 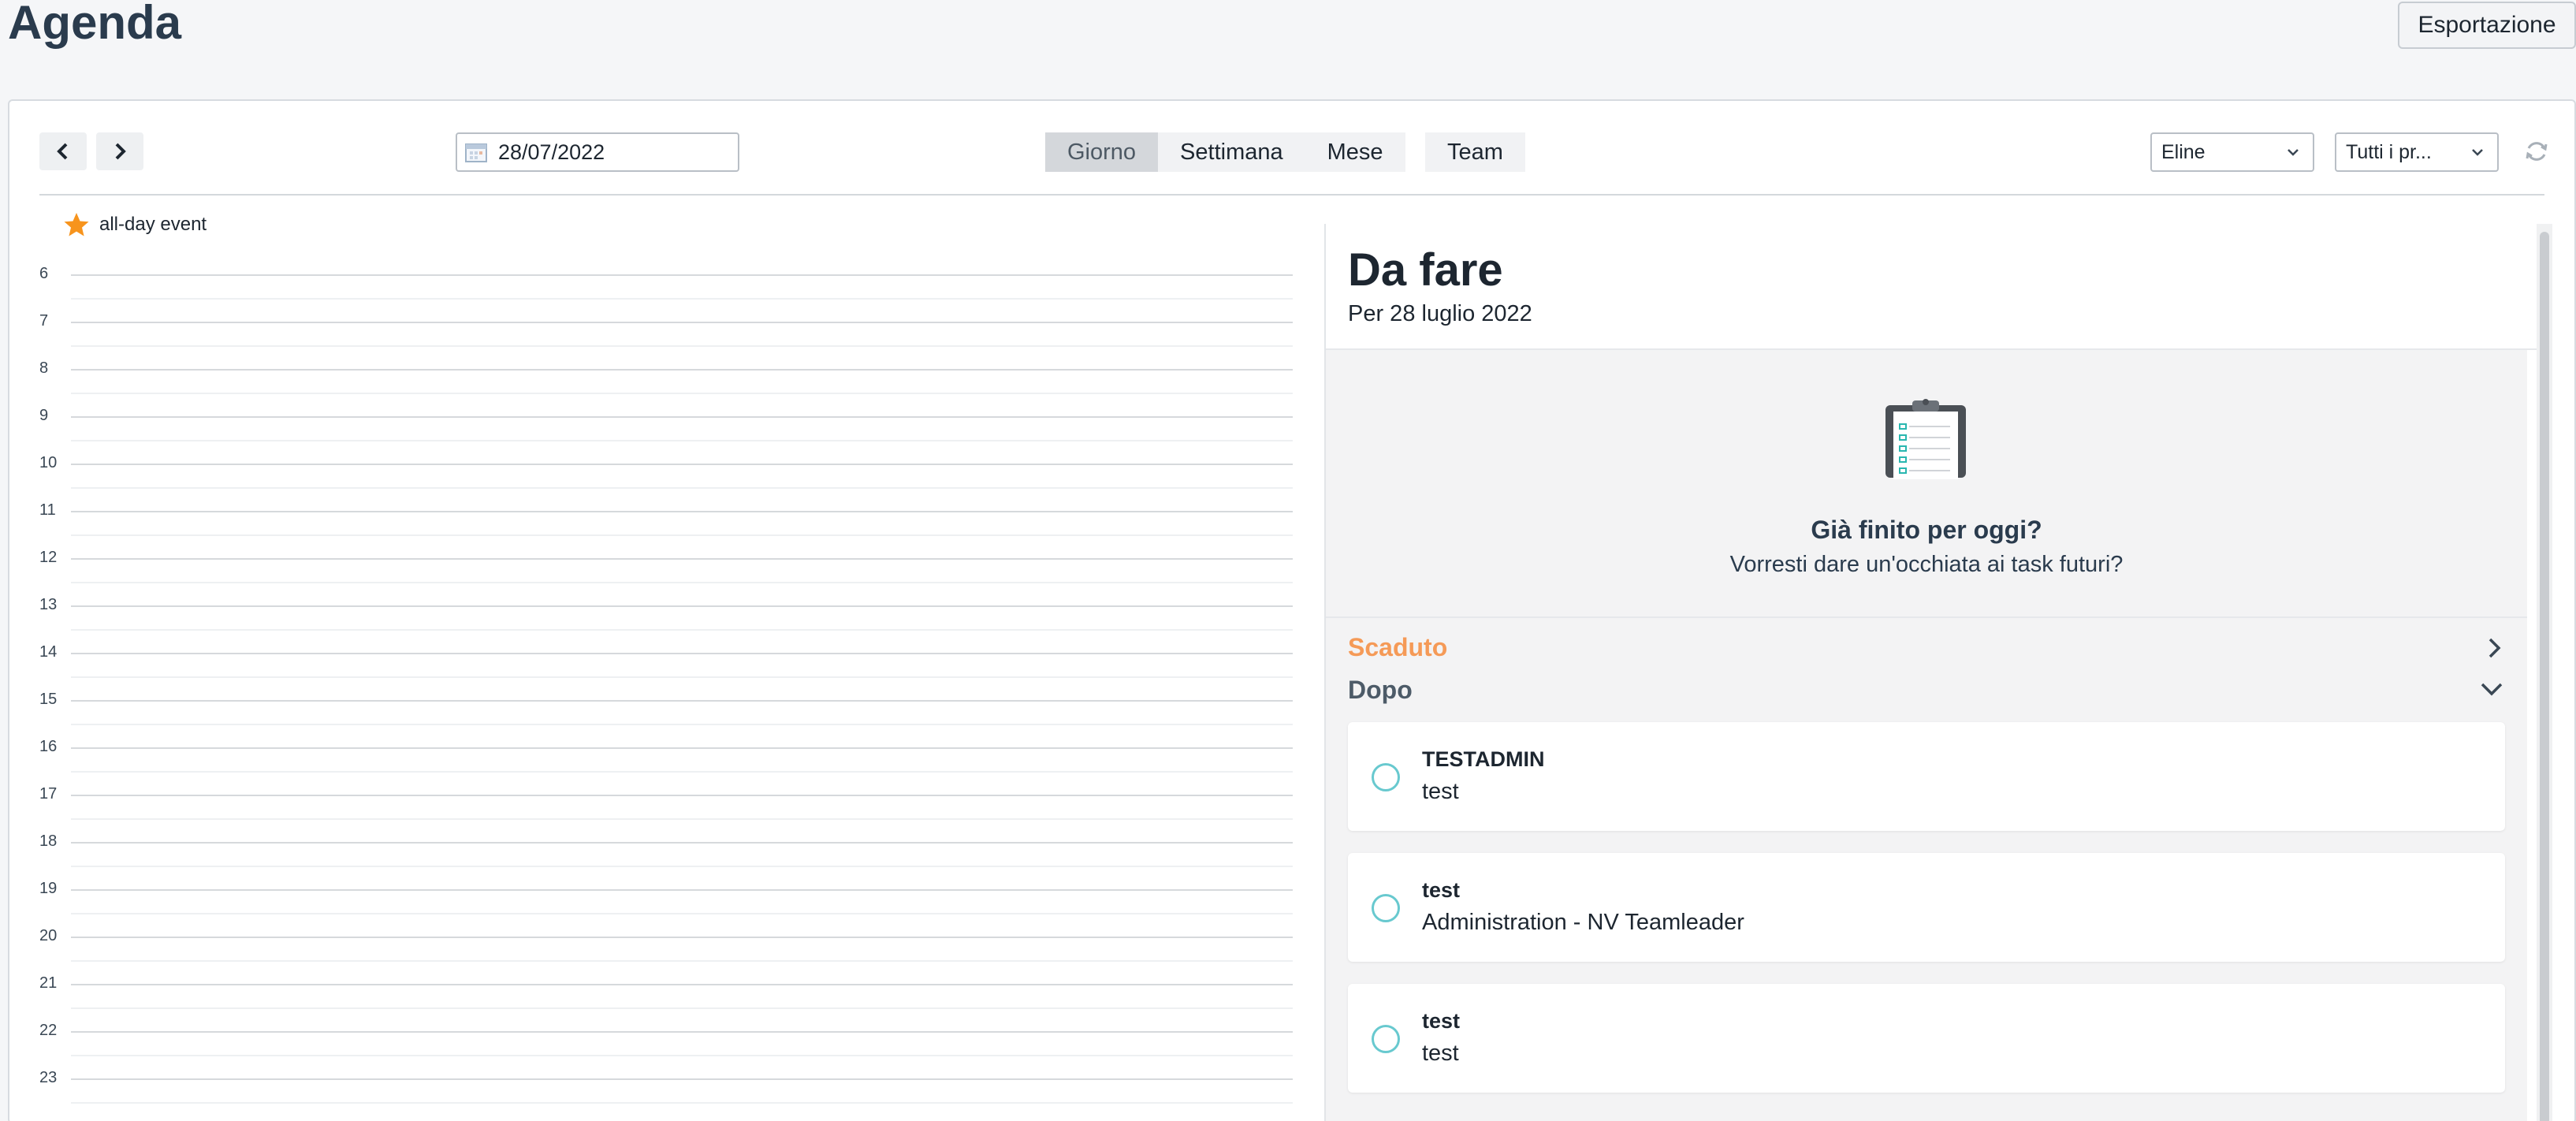 I want to click on page-title: Agenda, so click(x=95, y=24).